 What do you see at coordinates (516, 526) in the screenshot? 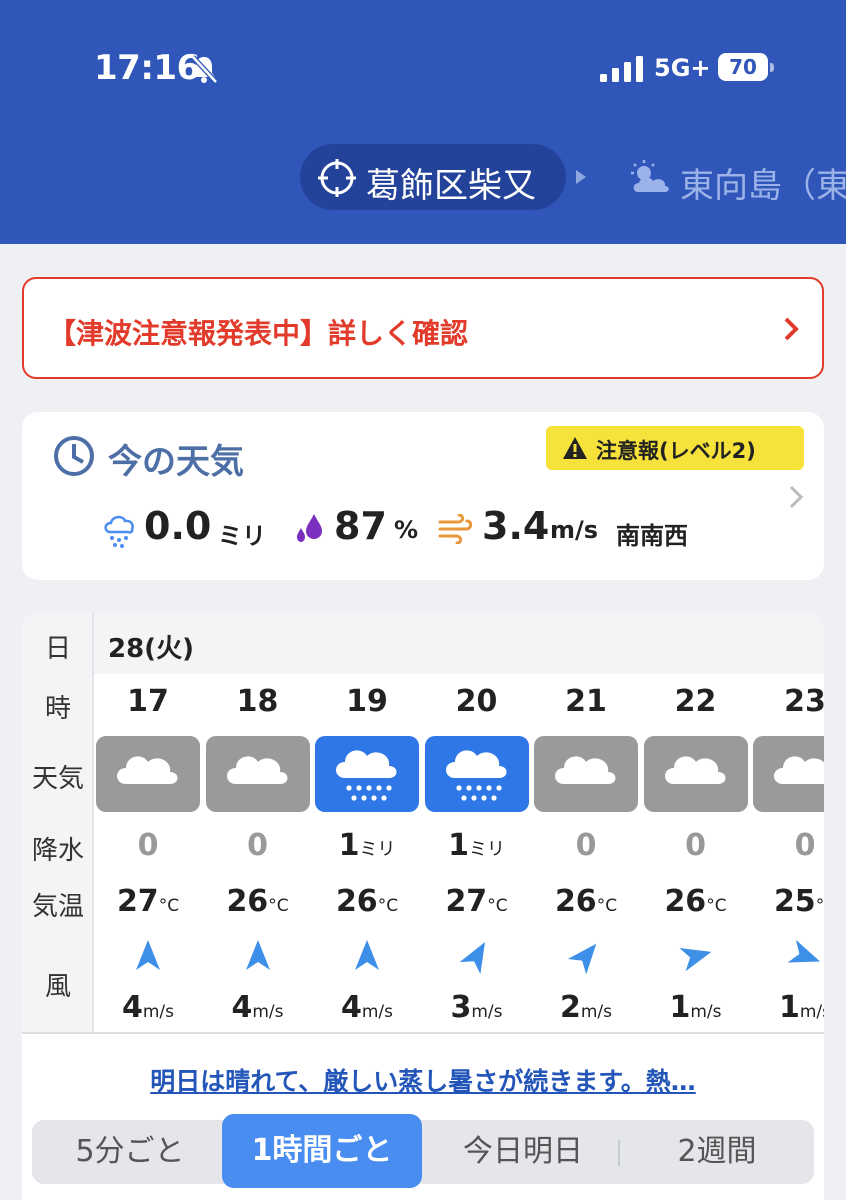
I see `wind-value: 3.4` at bounding box center [516, 526].